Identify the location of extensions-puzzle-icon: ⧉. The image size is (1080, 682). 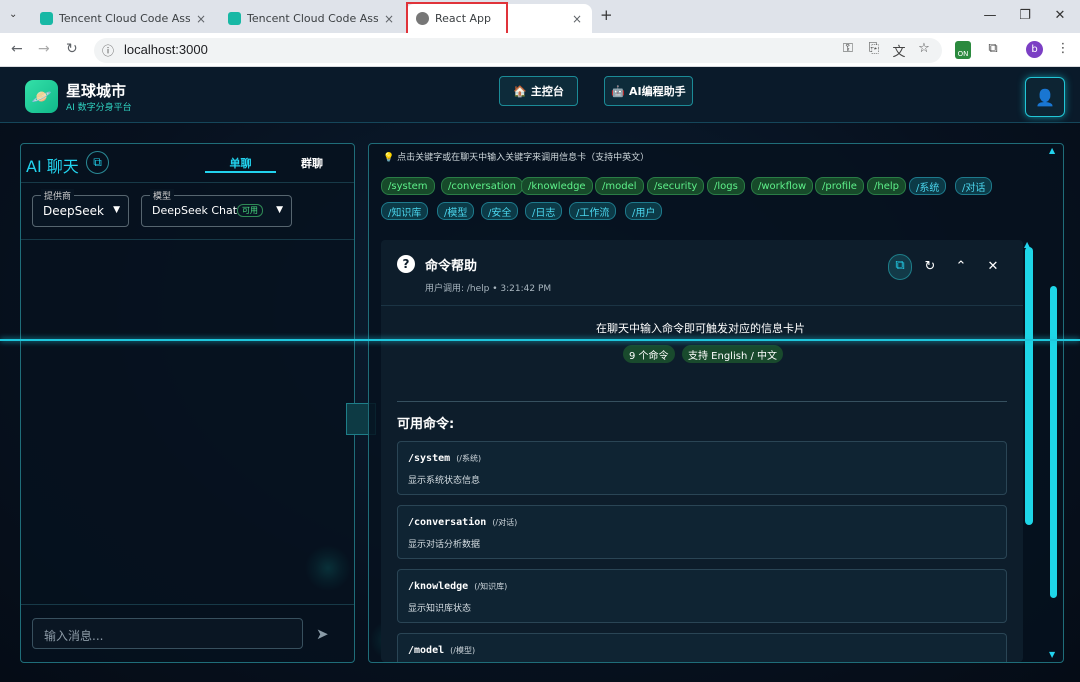
(993, 48).